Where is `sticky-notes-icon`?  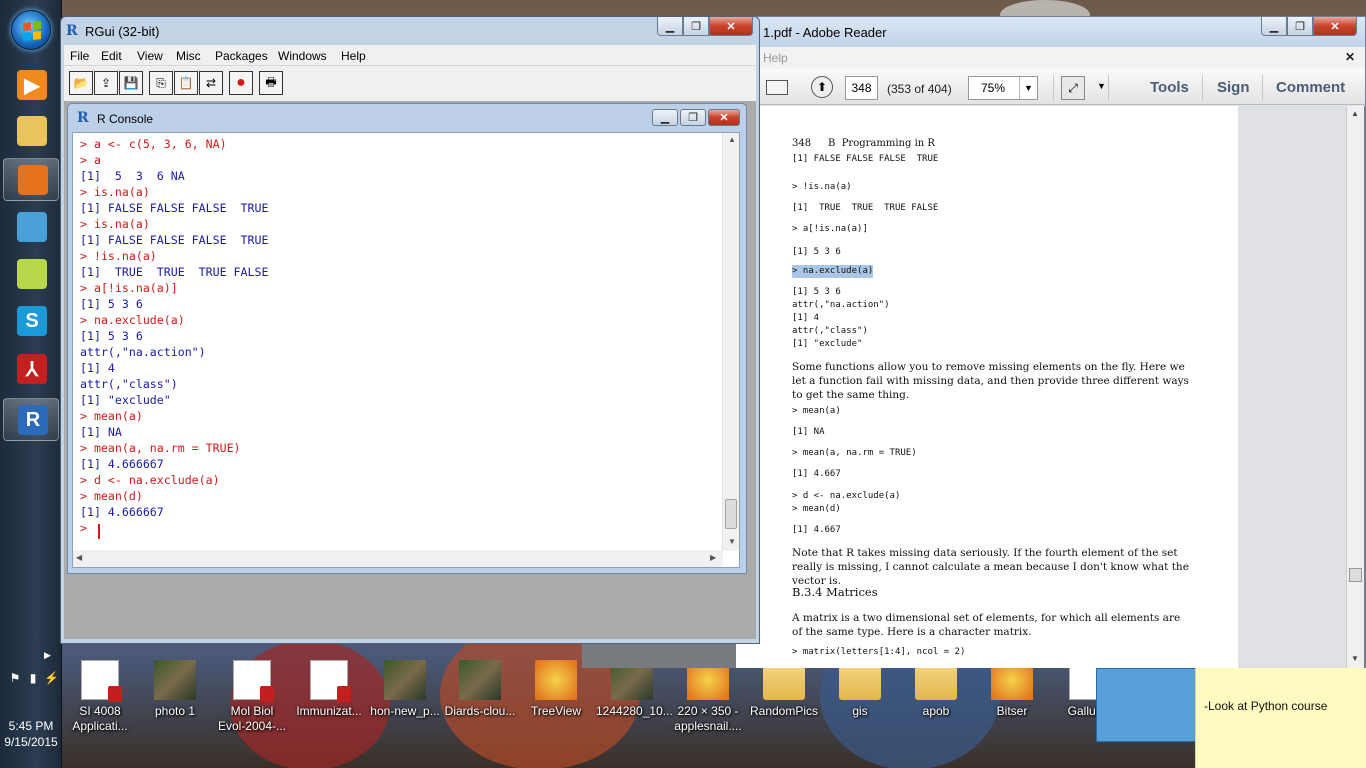
sticky-notes-icon is located at coordinates (32, 274).